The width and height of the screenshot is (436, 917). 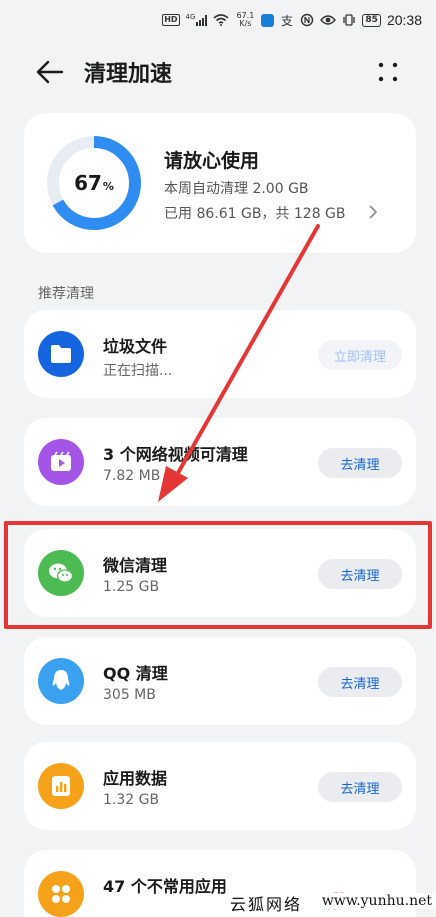 I want to click on qq-icon, so click(x=61, y=681).